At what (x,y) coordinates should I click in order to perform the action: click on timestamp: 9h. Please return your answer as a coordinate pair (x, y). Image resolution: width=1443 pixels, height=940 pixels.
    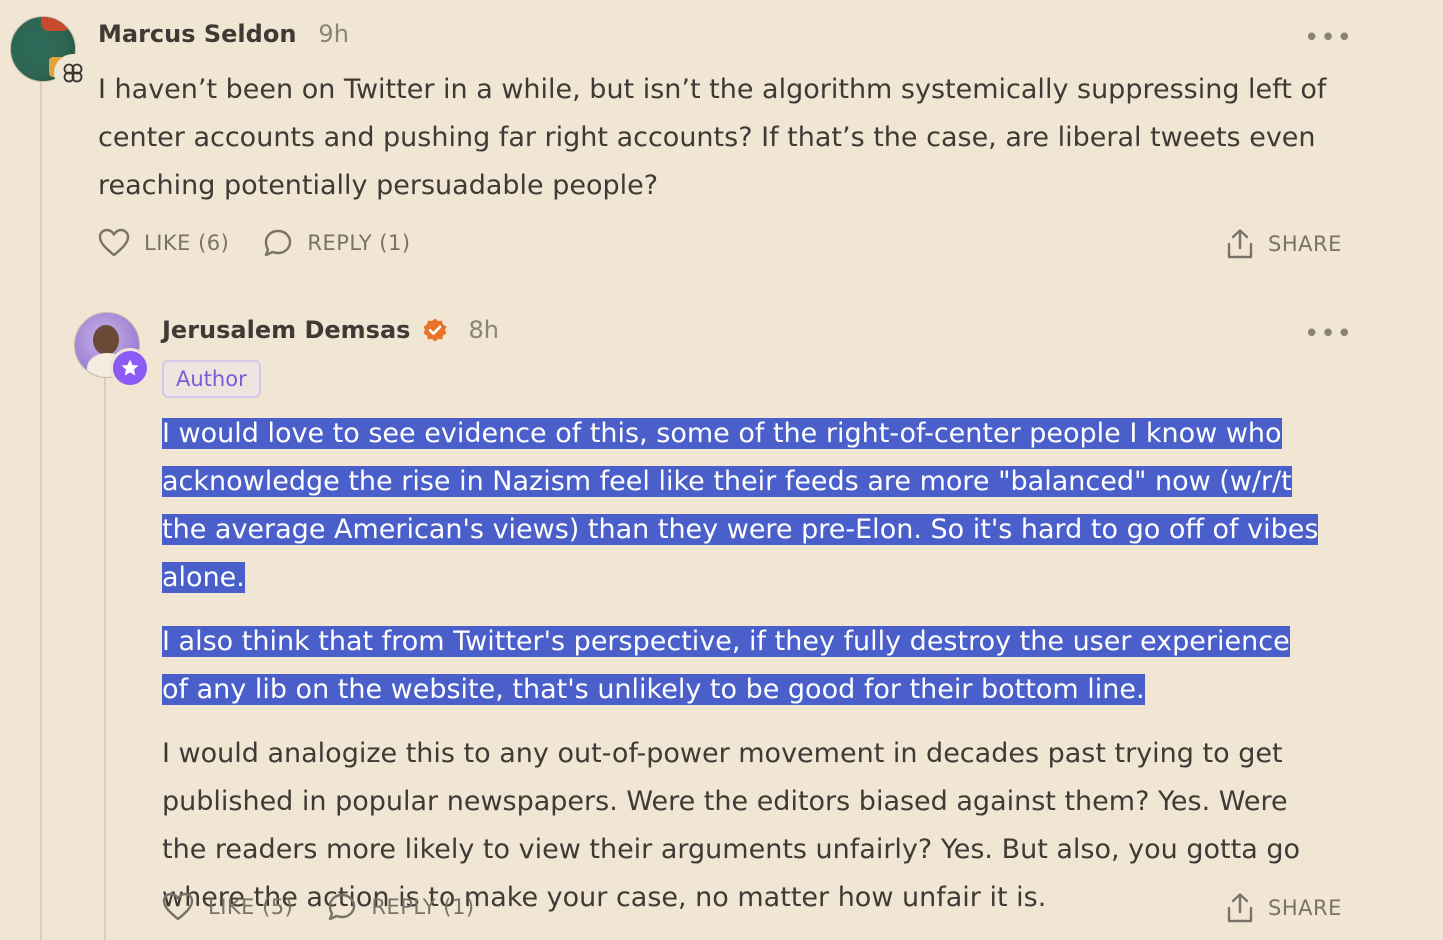
    Looking at the image, I should click on (333, 34).